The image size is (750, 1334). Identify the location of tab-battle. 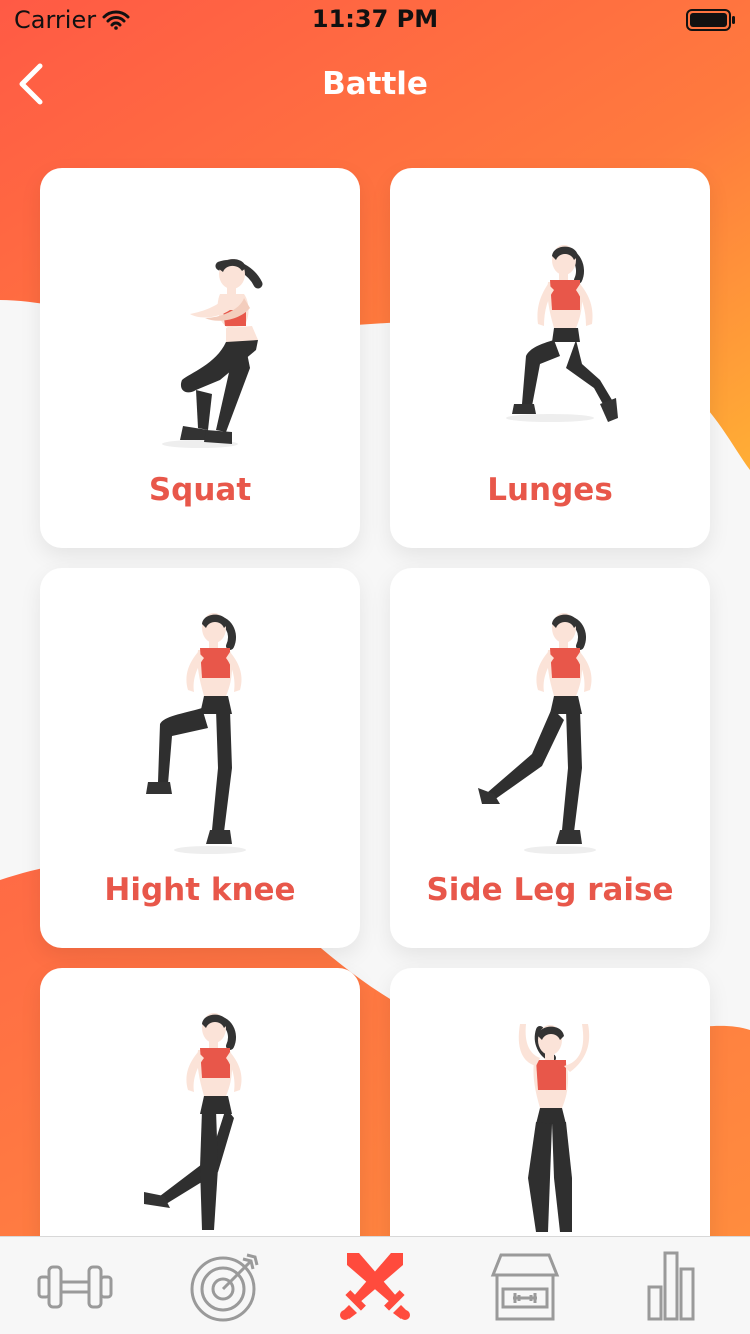
(375, 1286).